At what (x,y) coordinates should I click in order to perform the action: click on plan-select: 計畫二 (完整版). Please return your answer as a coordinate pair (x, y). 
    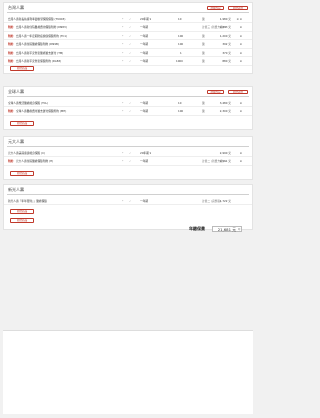
    Looking at the image, I should click on (211, 201).